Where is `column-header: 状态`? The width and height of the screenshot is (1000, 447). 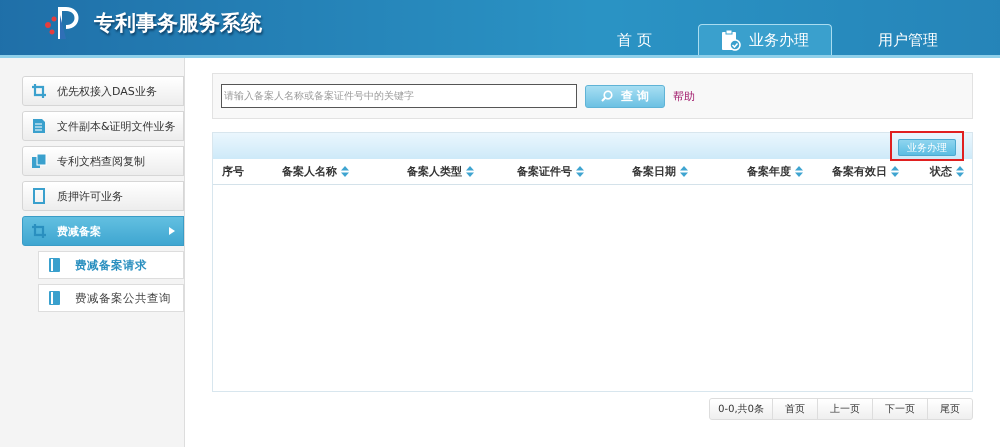 column-header: 状态 is located at coordinates (941, 171).